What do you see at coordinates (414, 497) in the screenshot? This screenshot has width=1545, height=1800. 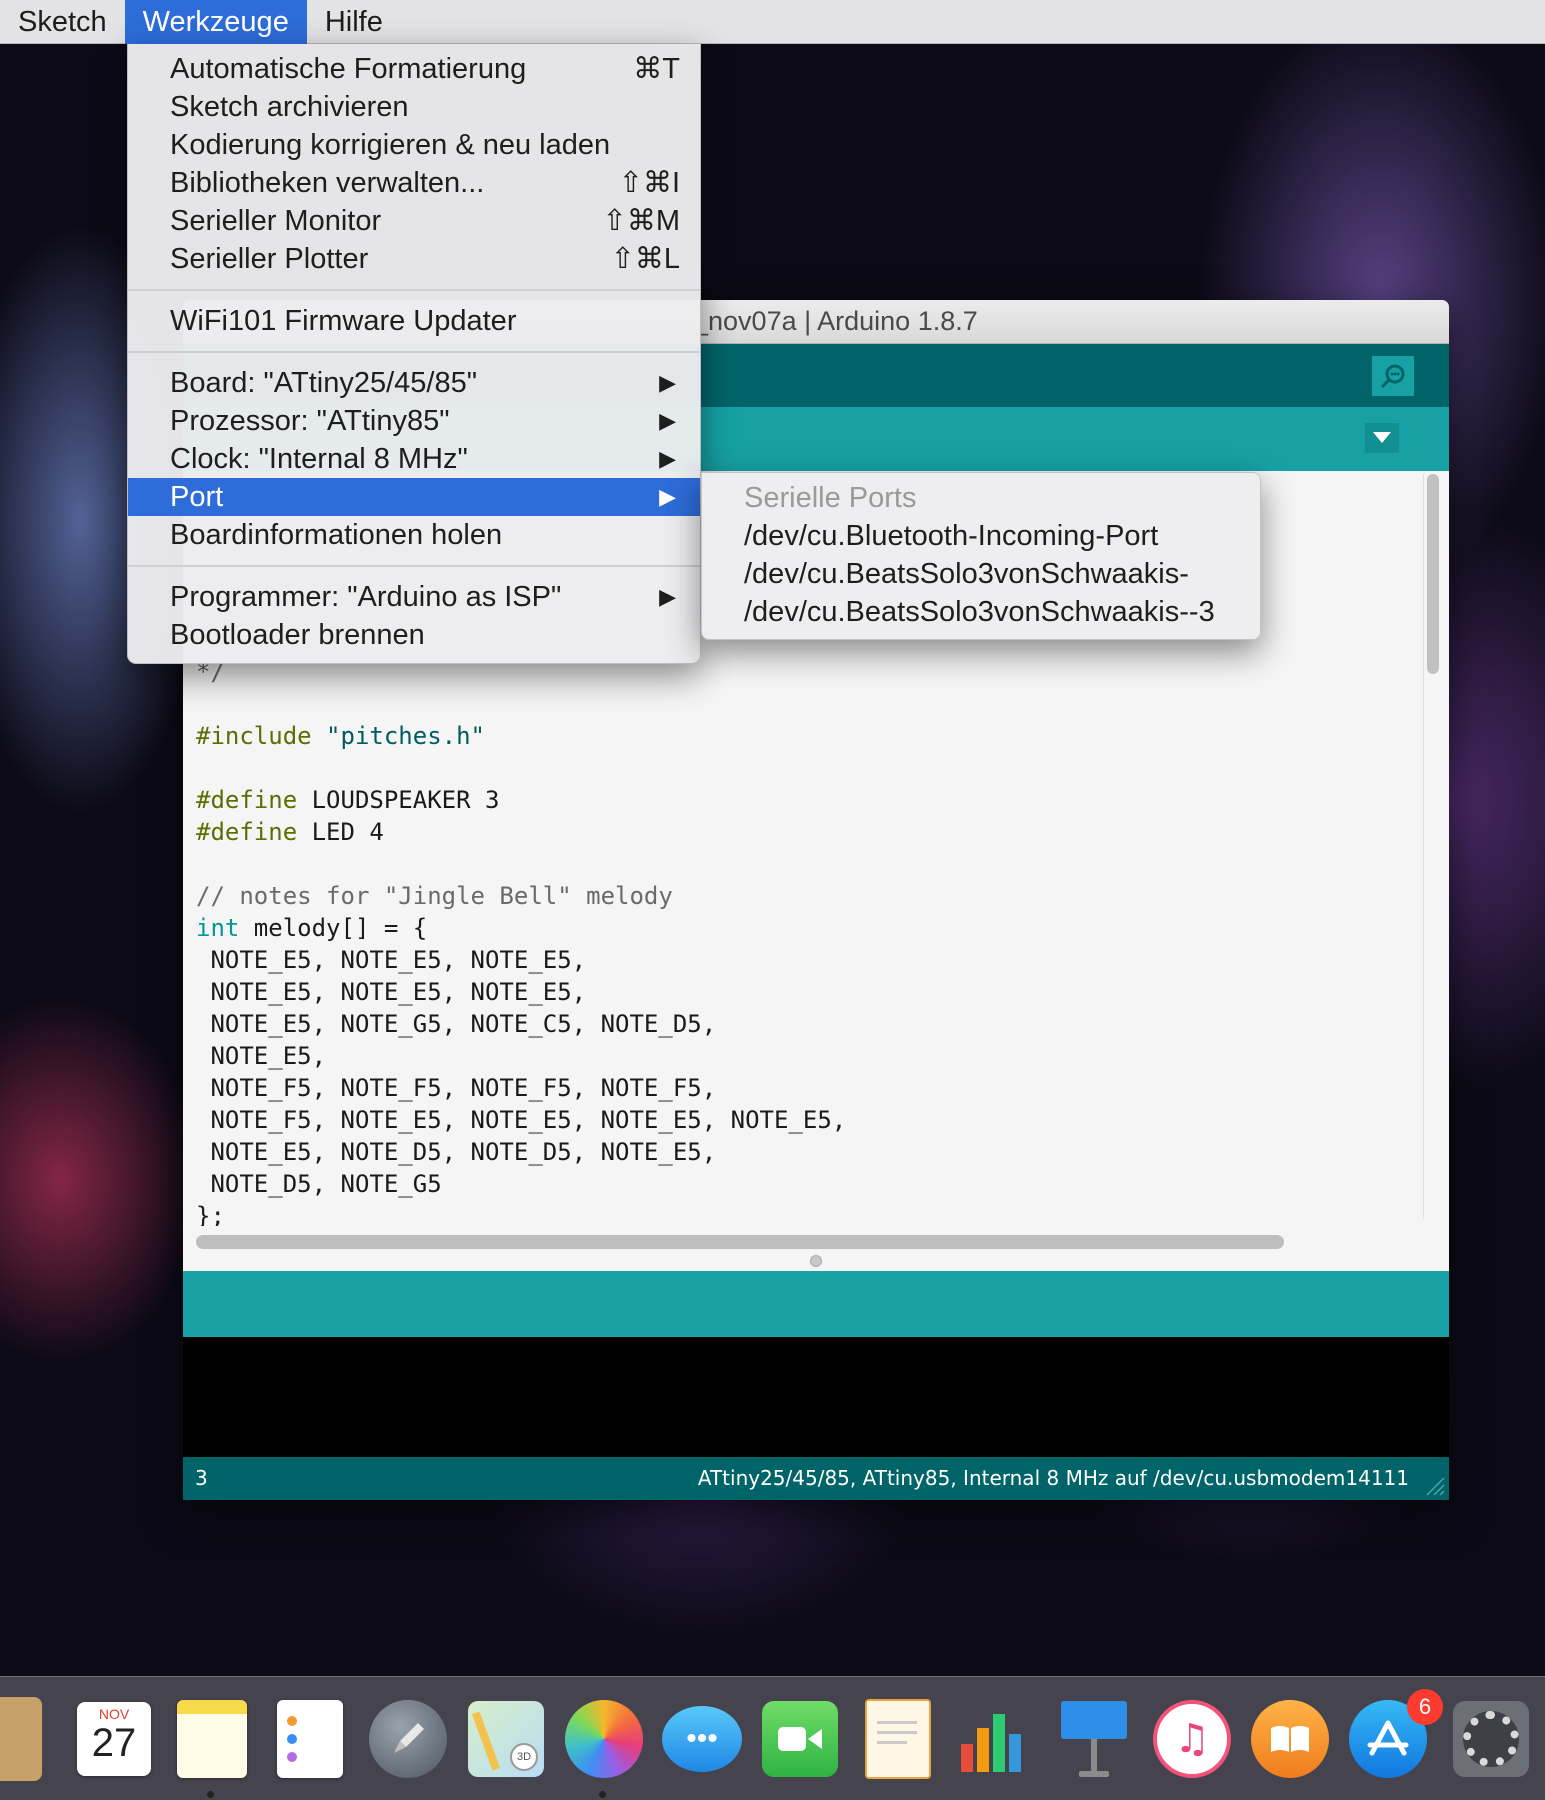 I see `menu-item-port: Port ▶` at bounding box center [414, 497].